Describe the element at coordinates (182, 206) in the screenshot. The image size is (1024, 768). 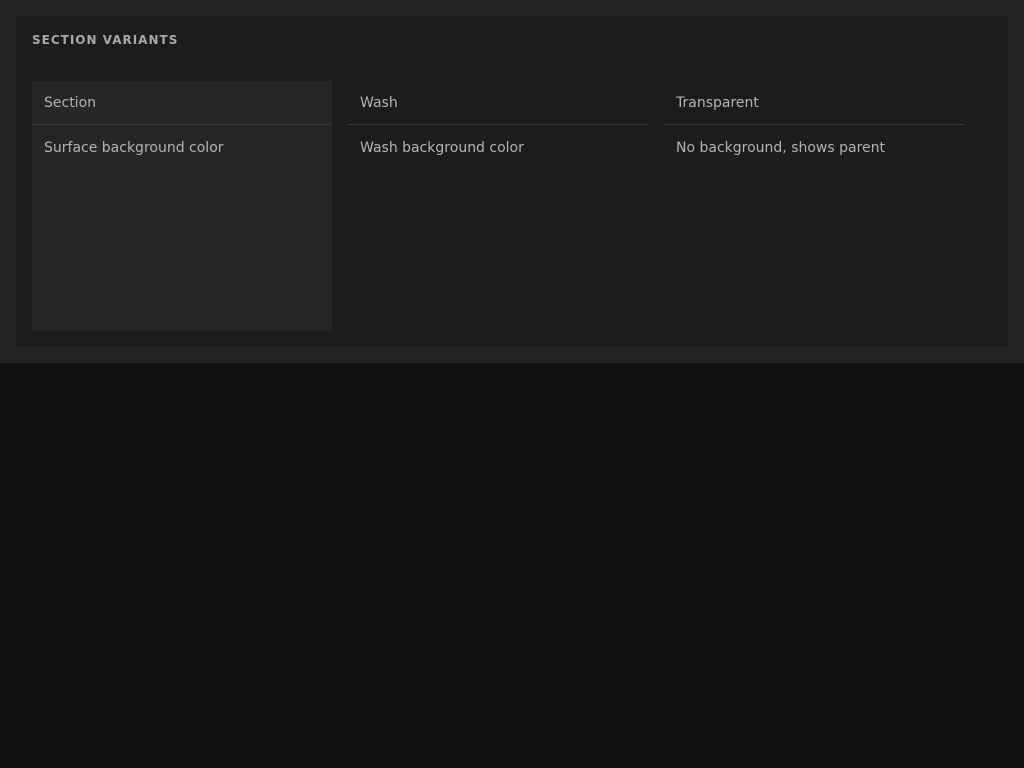
I see `section-variant-card: Section Surface background color` at that location.